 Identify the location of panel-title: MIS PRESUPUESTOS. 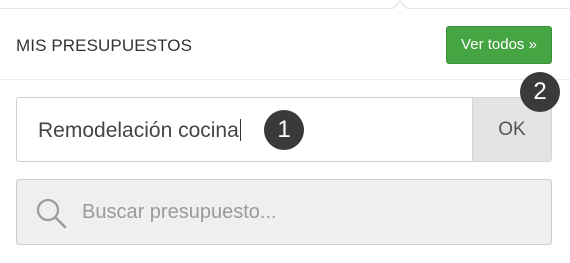
(104, 45).